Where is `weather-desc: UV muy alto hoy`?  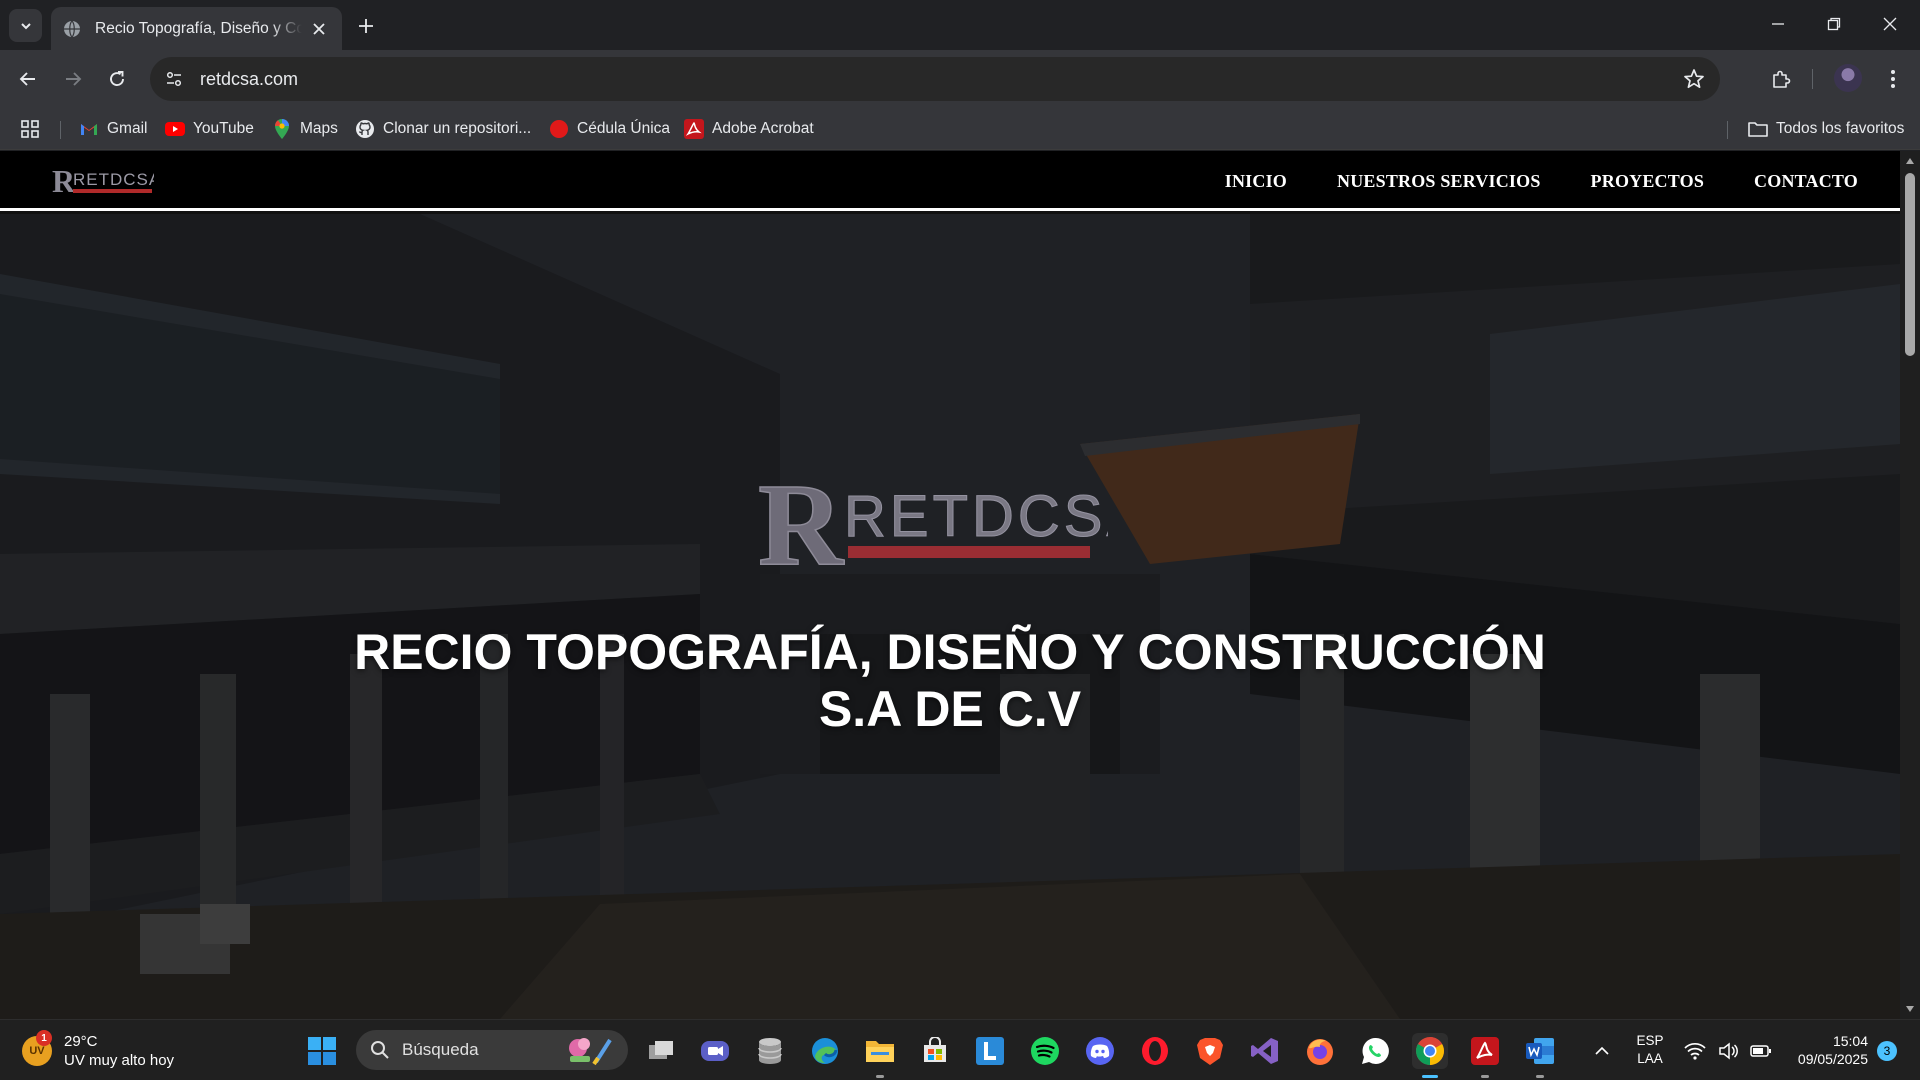
weather-desc: UV muy alto hoy is located at coordinates (119, 1060).